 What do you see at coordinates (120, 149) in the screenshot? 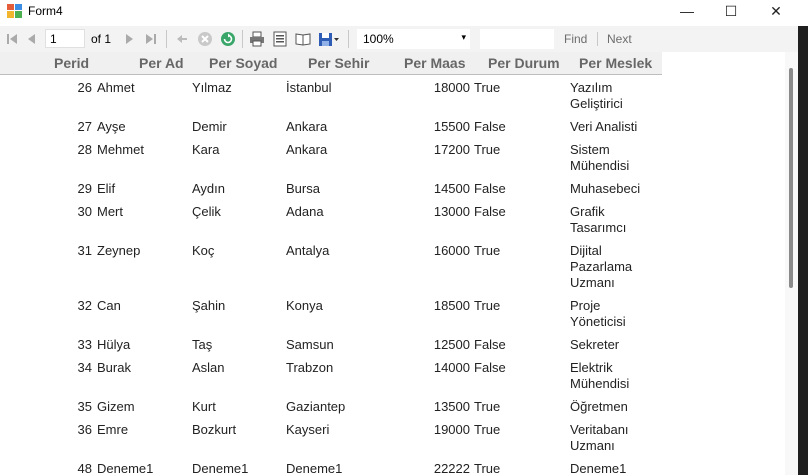
I see `cell-per-ad: Mehmet` at bounding box center [120, 149].